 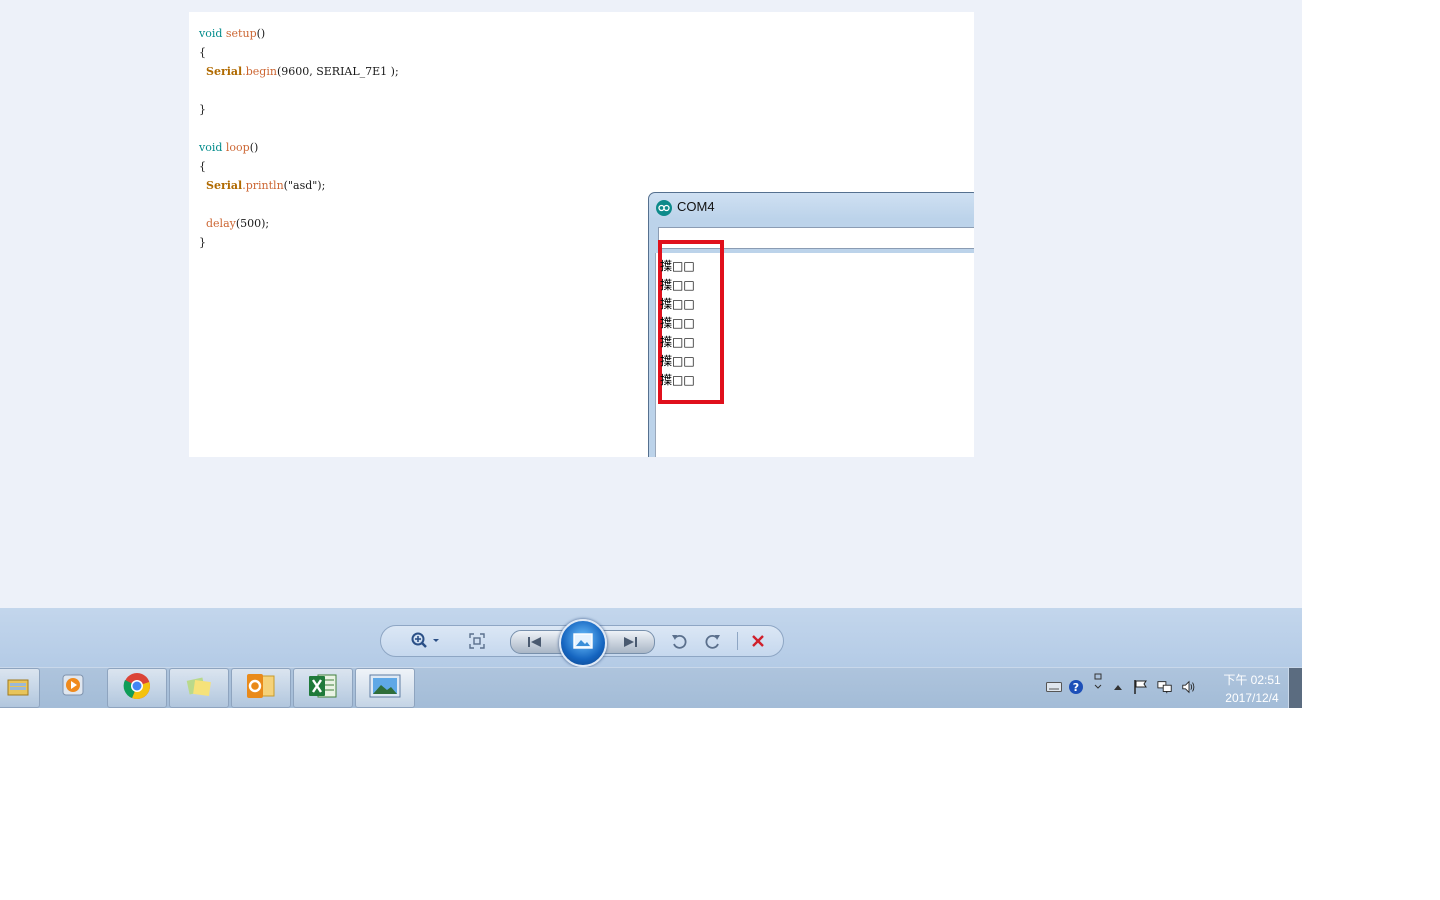 What do you see at coordinates (535, 642) in the screenshot?
I see `previous-icon` at bounding box center [535, 642].